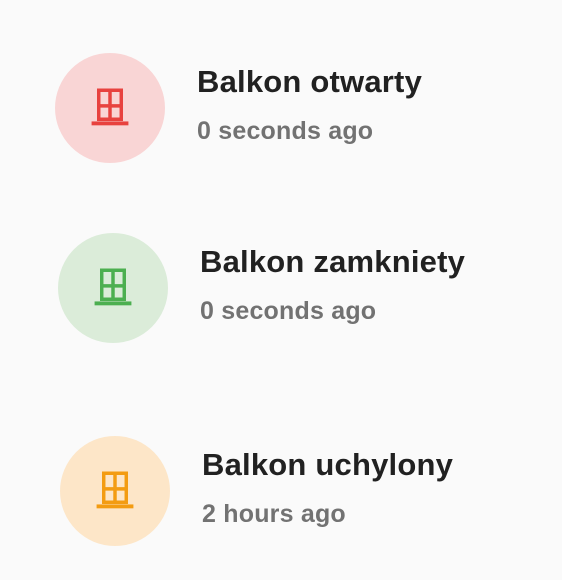  Describe the element at coordinates (333, 261) in the screenshot. I see `entity-name: Balkon zamkniety` at that location.